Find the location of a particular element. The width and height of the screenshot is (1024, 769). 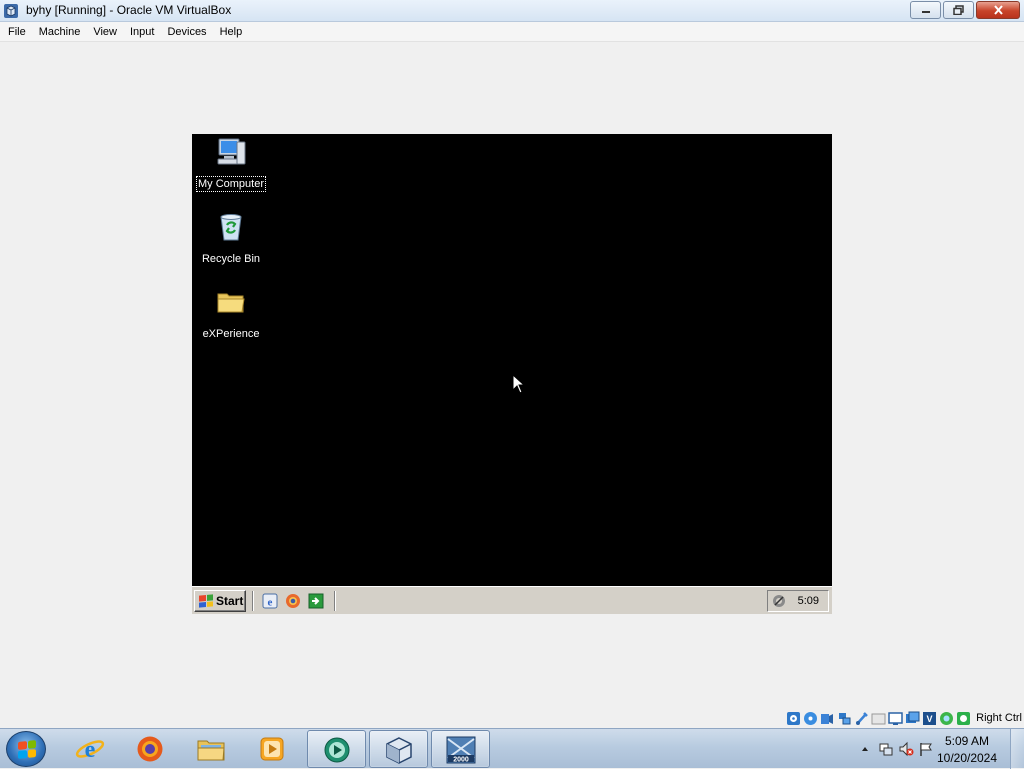

processor-icon: V is located at coordinates (929, 718).